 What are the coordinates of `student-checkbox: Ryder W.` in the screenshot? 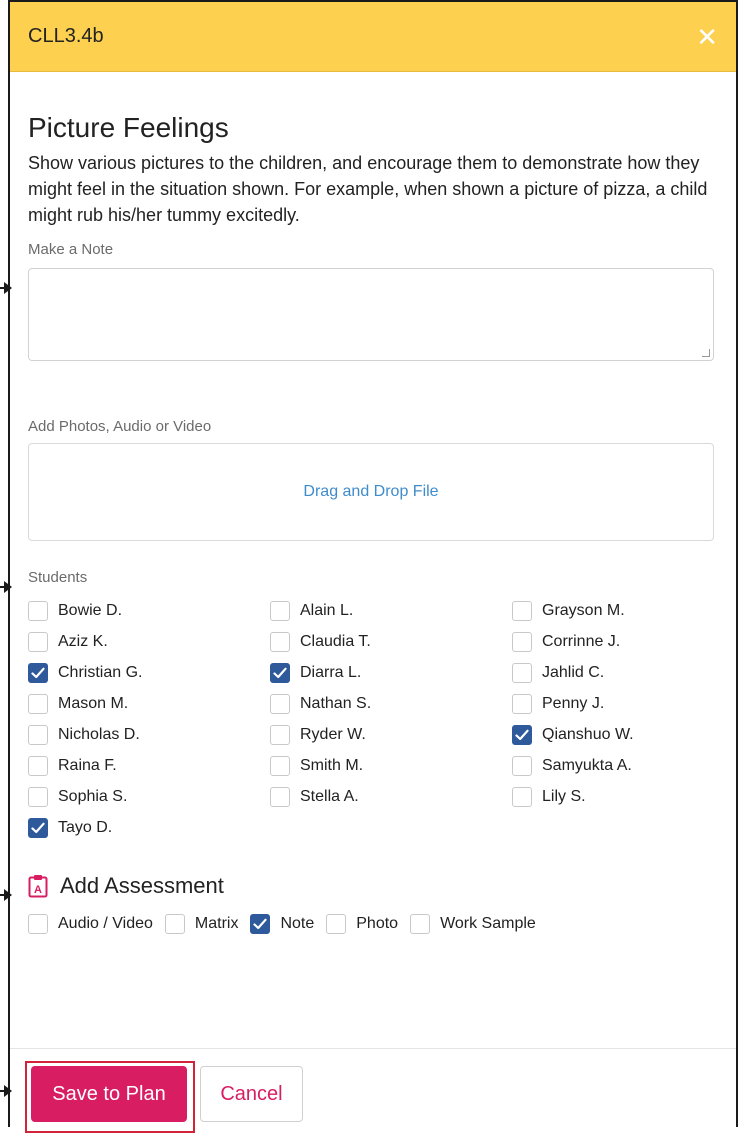 It's located at (391, 735).